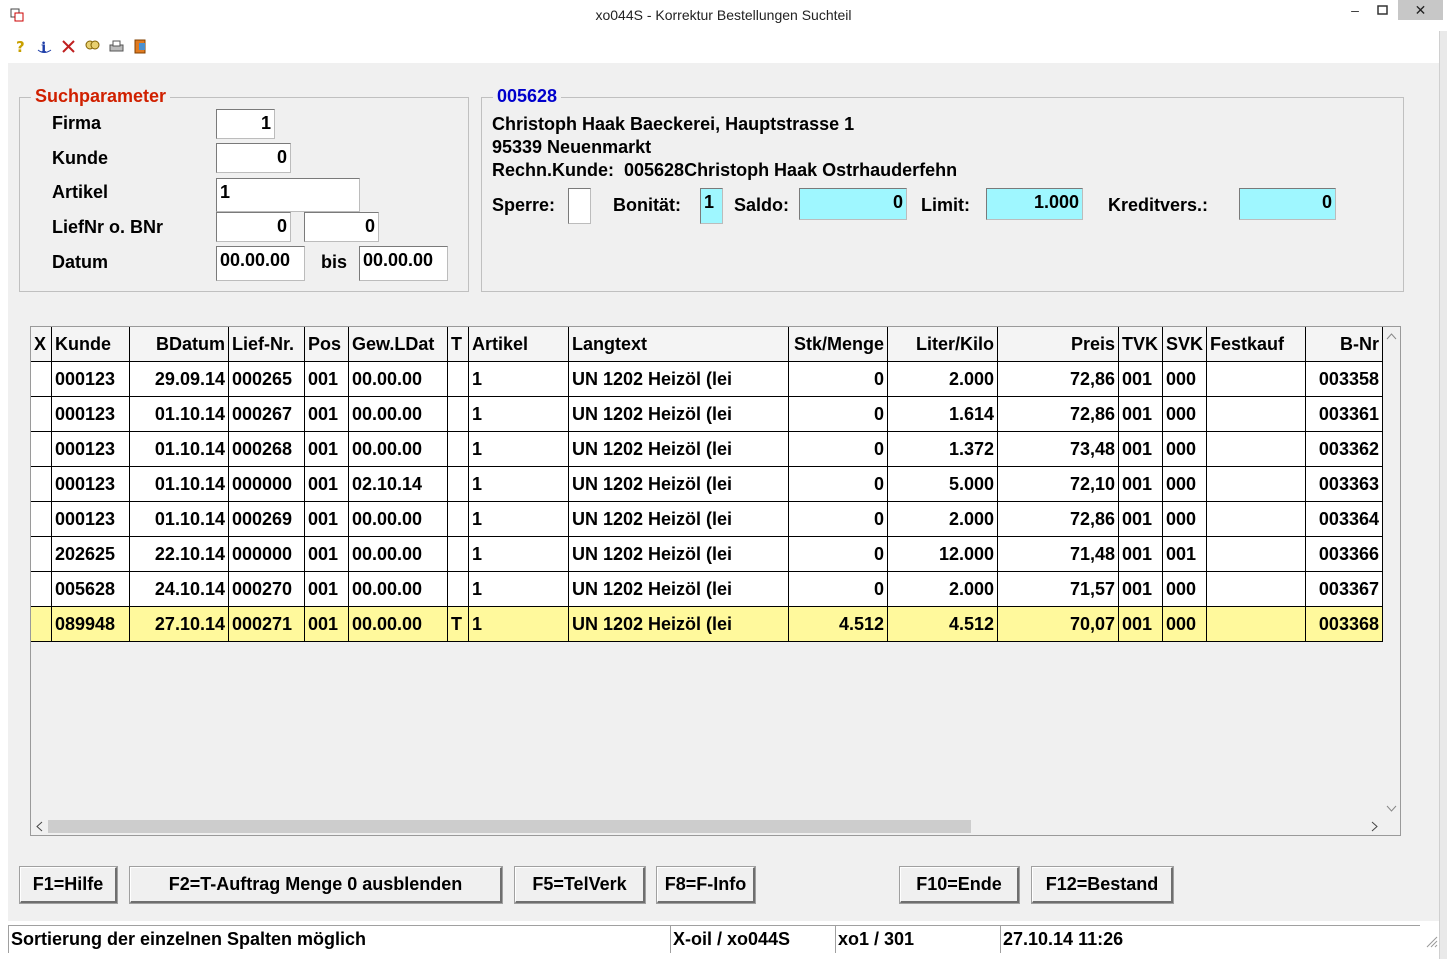 The height and width of the screenshot is (959, 1447). What do you see at coordinates (1391, 572) in the screenshot?
I see `vertical-scrollbar` at bounding box center [1391, 572].